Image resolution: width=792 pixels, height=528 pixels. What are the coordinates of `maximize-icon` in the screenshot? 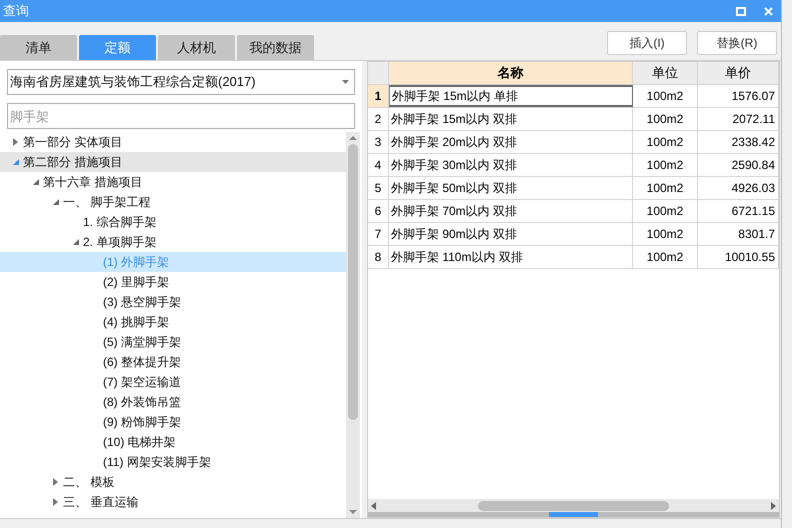 It's located at (741, 11).